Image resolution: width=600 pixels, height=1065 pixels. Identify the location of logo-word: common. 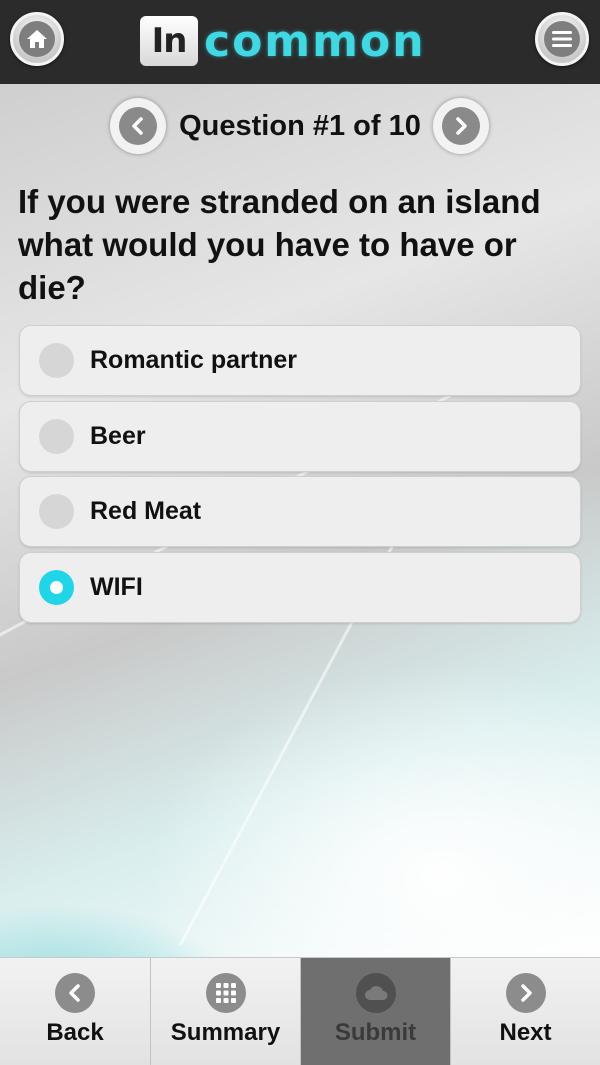
(315, 41).